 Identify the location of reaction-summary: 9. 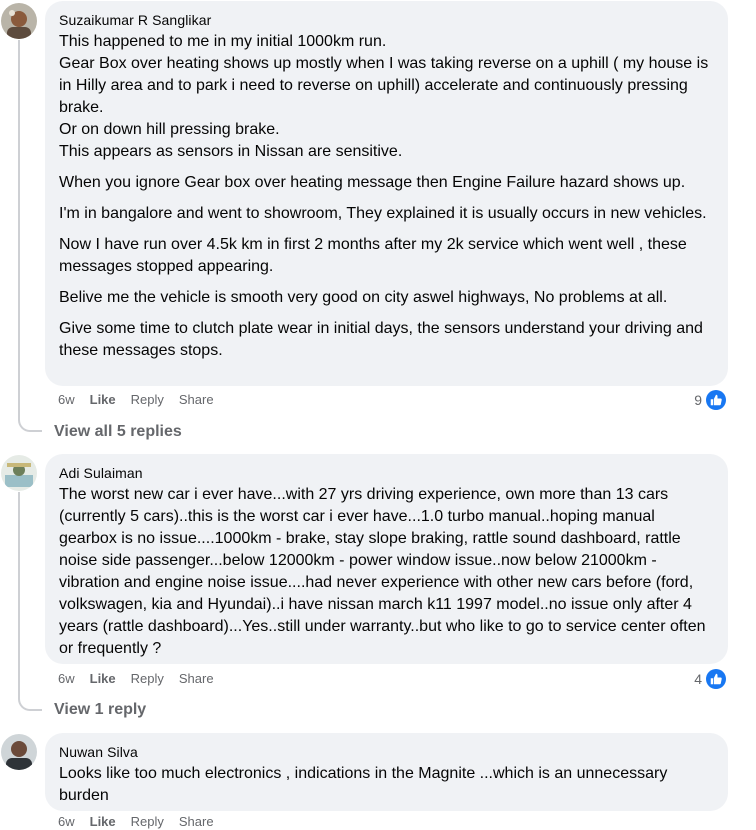
(710, 400).